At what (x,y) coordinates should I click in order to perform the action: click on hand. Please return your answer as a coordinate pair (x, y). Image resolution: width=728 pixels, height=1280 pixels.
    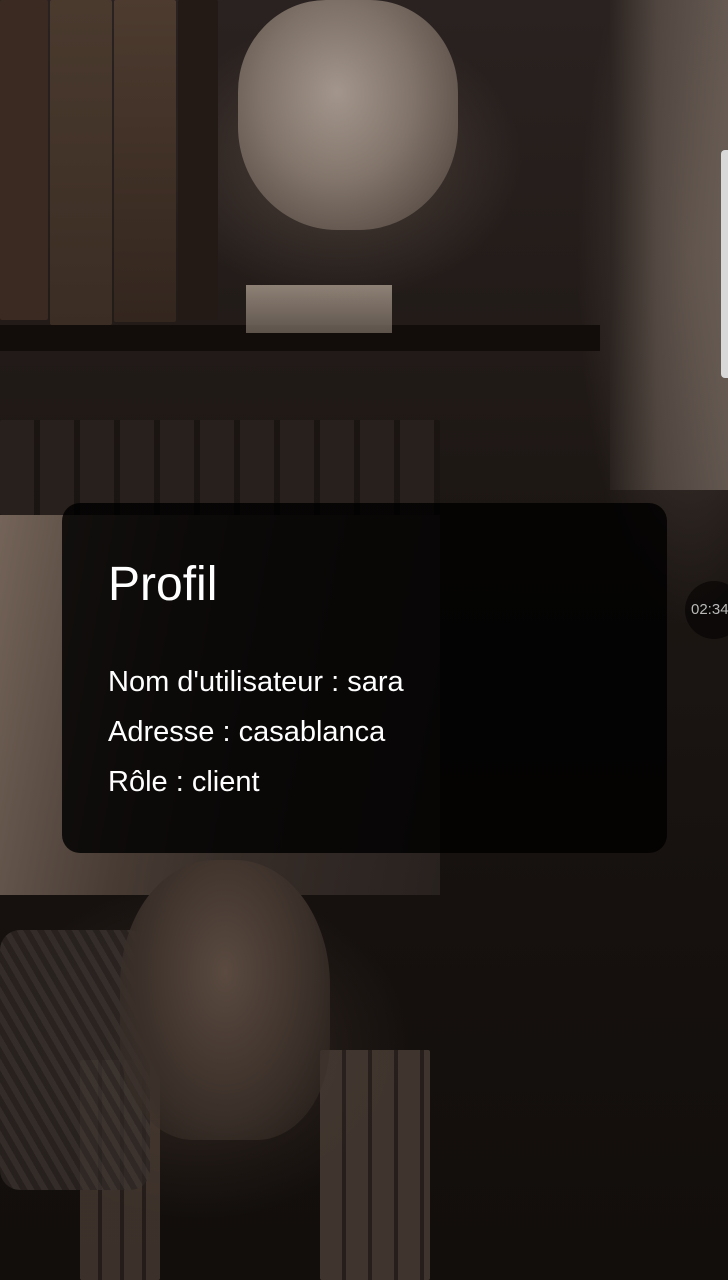
    Looking at the image, I should click on (225, 1000).